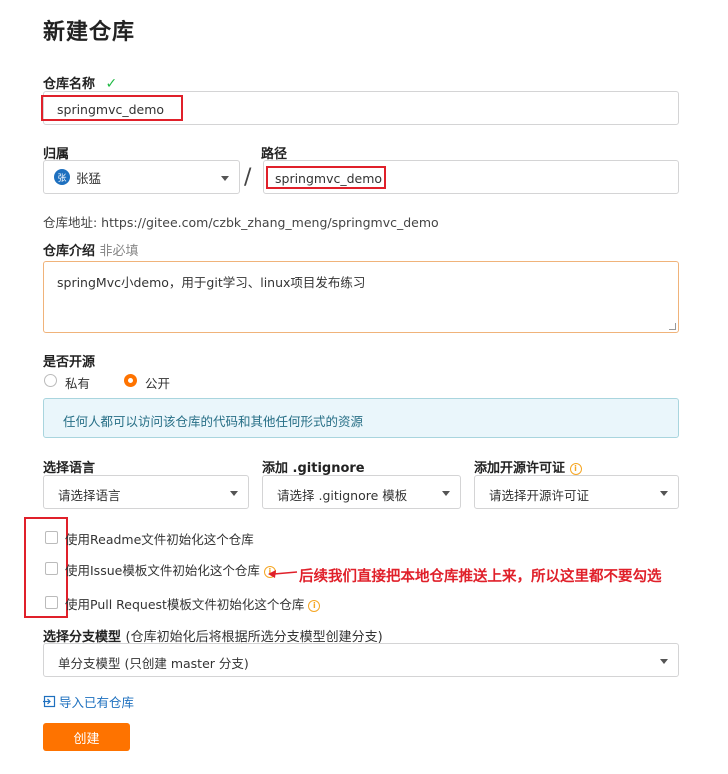 This screenshot has height=774, width=728. What do you see at coordinates (130, 380) in the screenshot?
I see `radio-public` at bounding box center [130, 380].